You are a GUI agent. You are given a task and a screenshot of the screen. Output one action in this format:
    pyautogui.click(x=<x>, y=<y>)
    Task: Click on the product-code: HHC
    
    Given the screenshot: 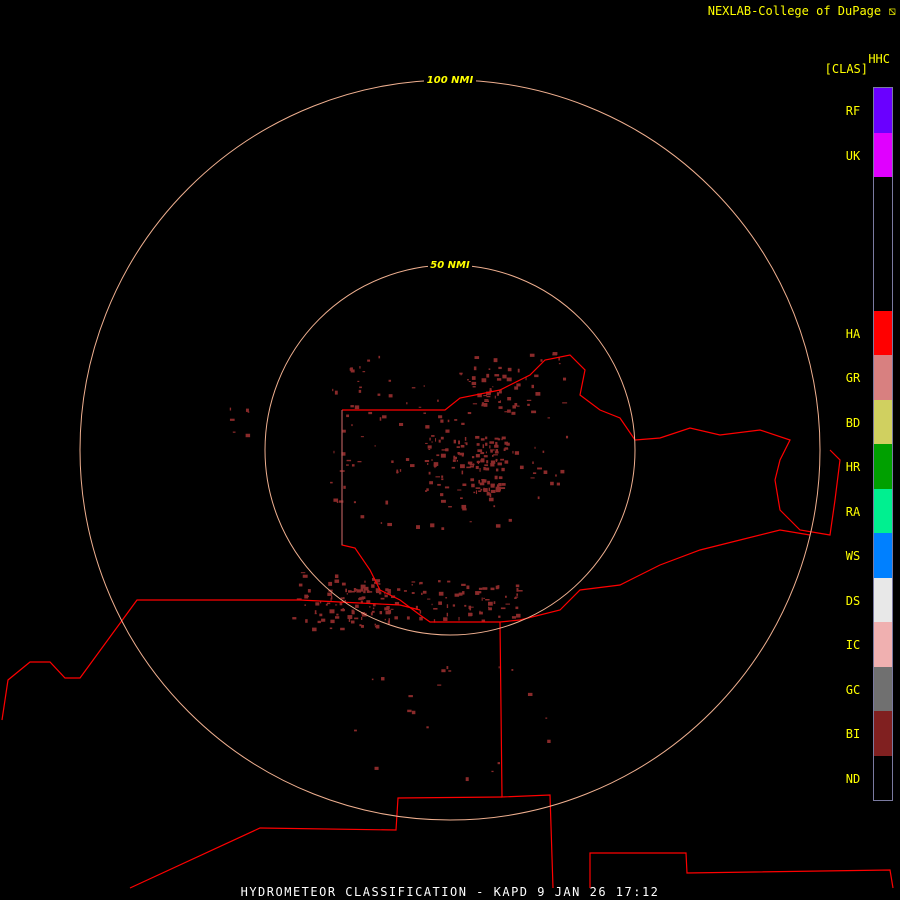 What is the action you would take?
    pyautogui.click(x=879, y=59)
    